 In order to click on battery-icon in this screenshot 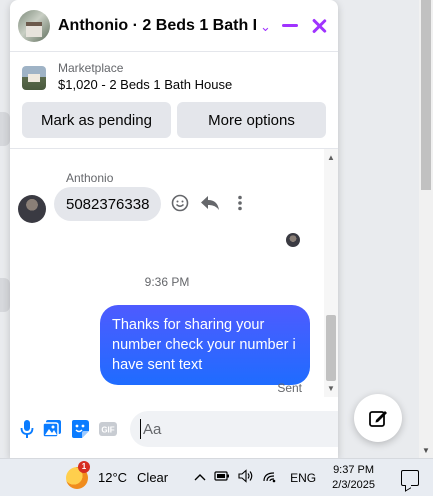, I will do `click(222, 477)`.